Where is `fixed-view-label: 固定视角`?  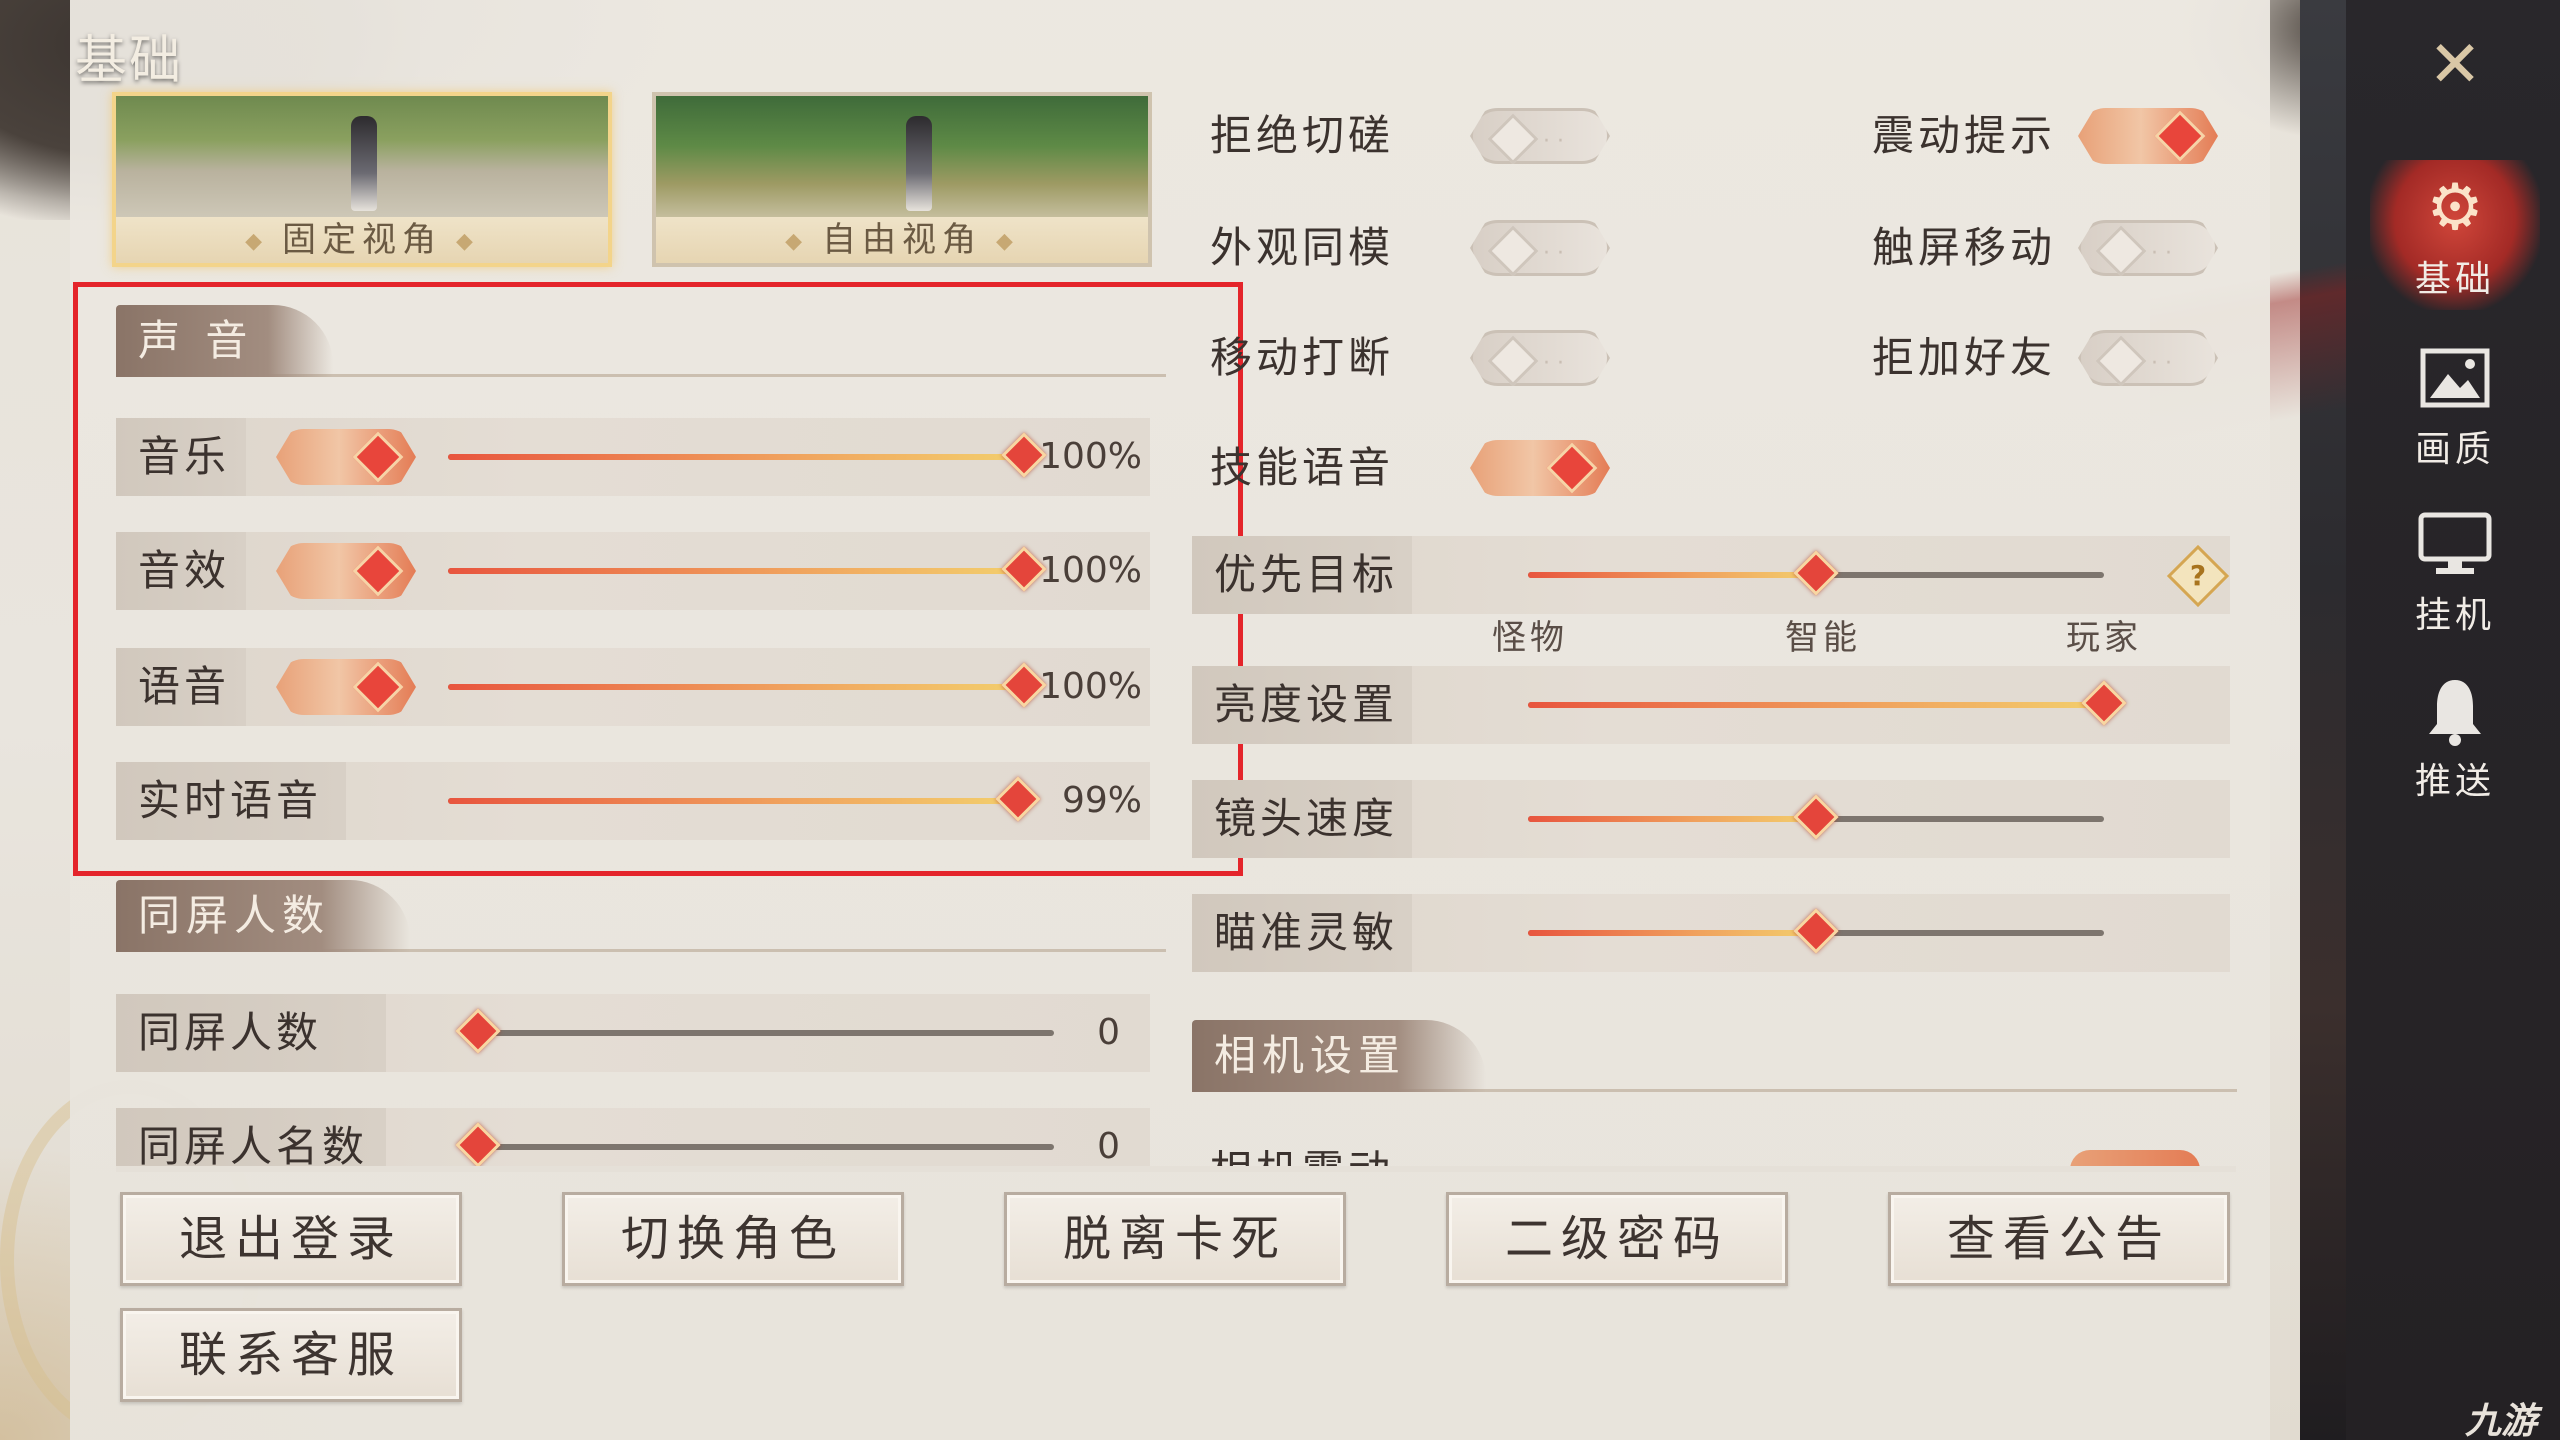 fixed-view-label: 固定视角 is located at coordinates (362, 240).